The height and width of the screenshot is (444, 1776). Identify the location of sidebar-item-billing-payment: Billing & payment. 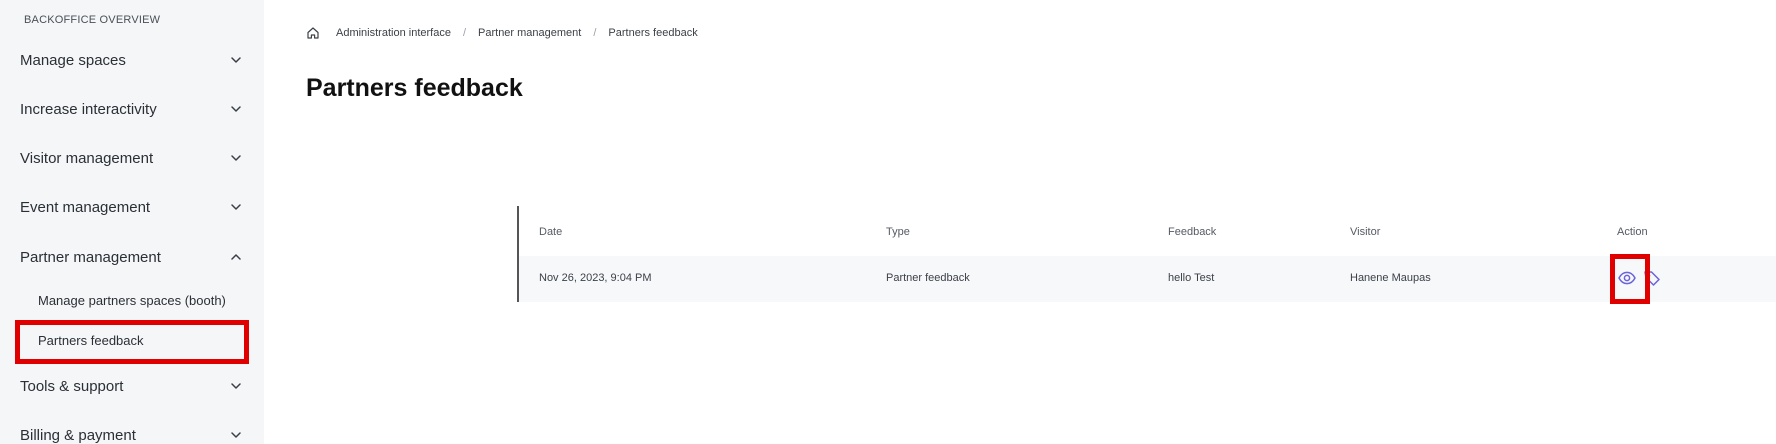
(132, 429).